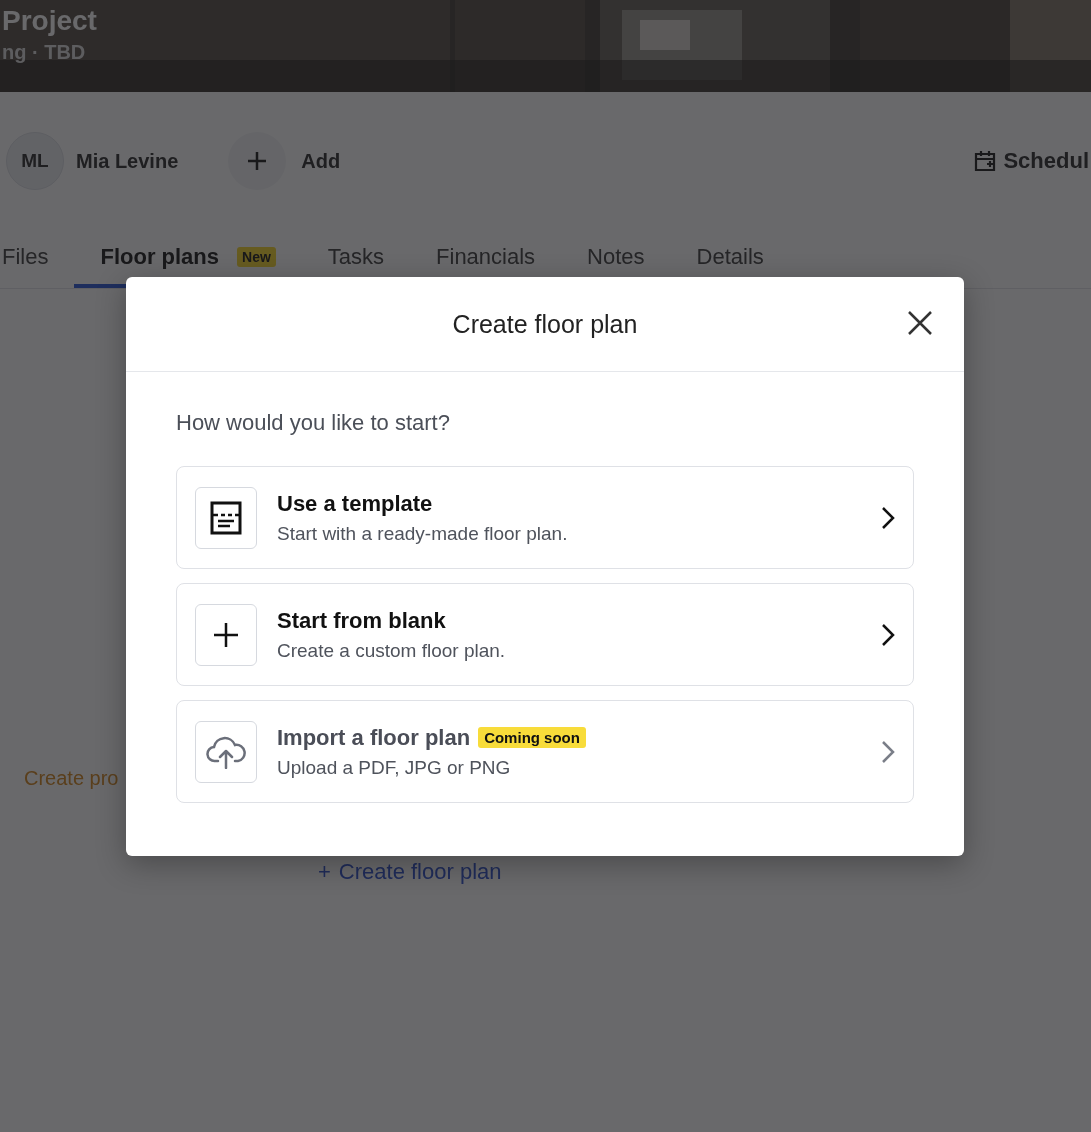  What do you see at coordinates (324, 872) in the screenshot?
I see `plus-text: +` at bounding box center [324, 872].